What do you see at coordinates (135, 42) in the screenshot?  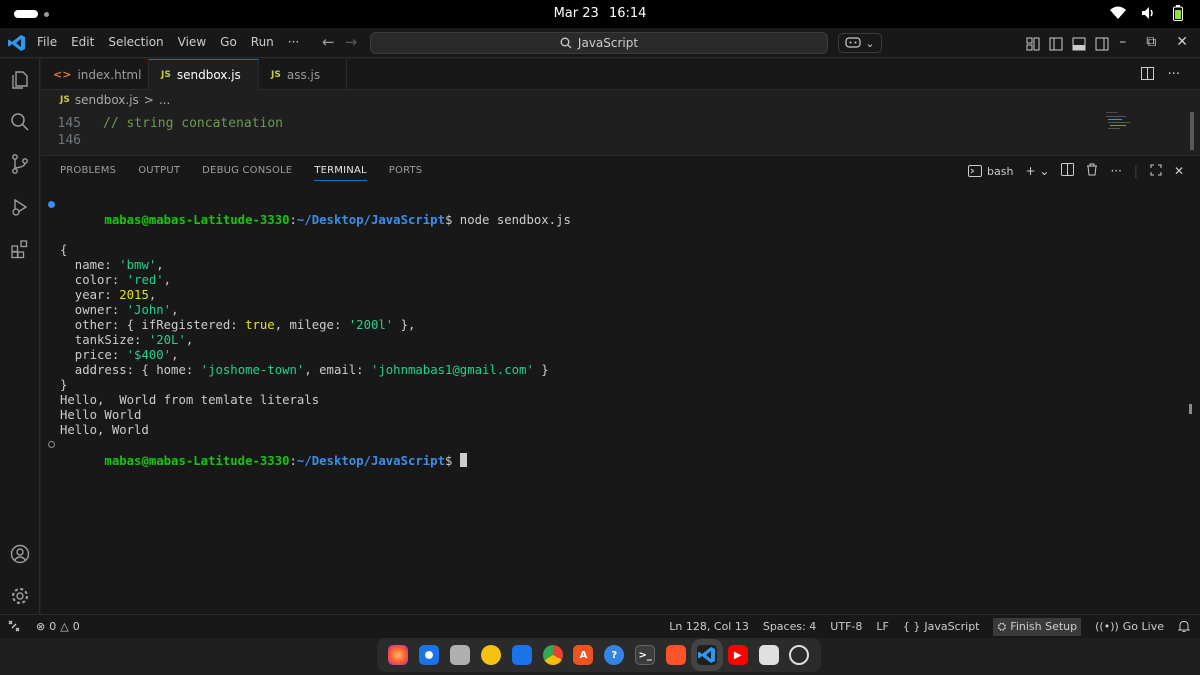 I see `menu-selection: Selection` at bounding box center [135, 42].